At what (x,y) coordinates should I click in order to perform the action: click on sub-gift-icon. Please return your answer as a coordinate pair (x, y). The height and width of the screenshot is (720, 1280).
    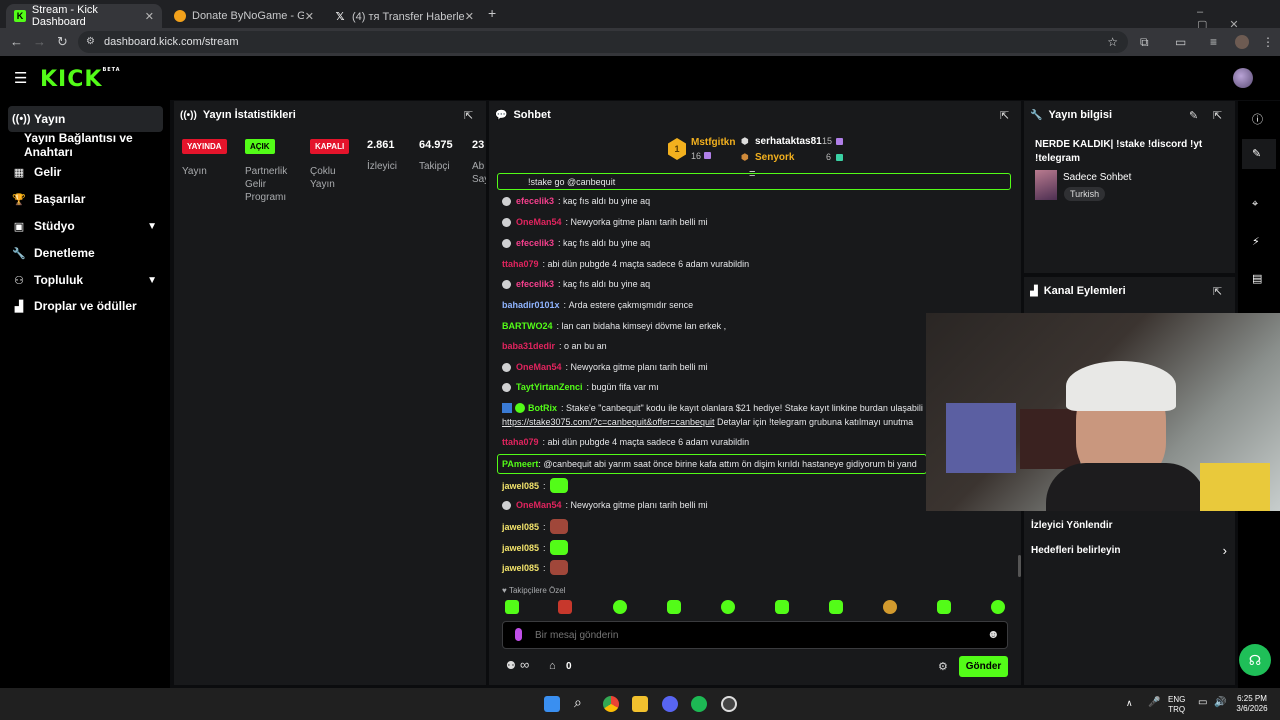
    Looking at the image, I should click on (839, 141).